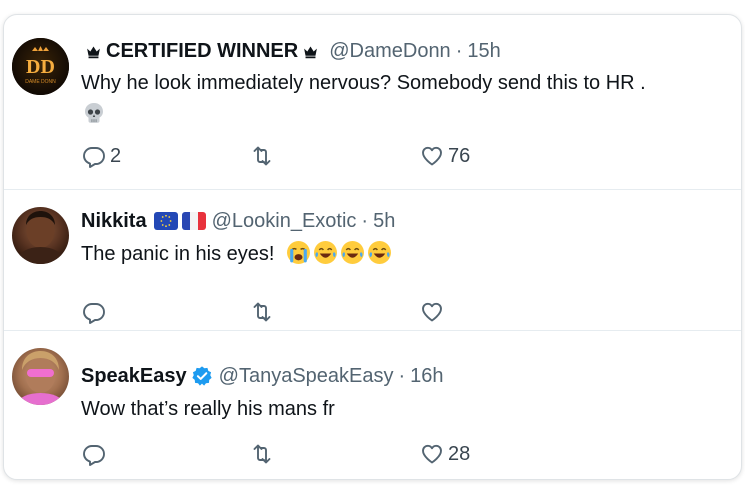 Image resolution: width=745 pixels, height=488 pixels. Describe the element at coordinates (459, 453) in the screenshot. I see `like-count: 28` at that location.